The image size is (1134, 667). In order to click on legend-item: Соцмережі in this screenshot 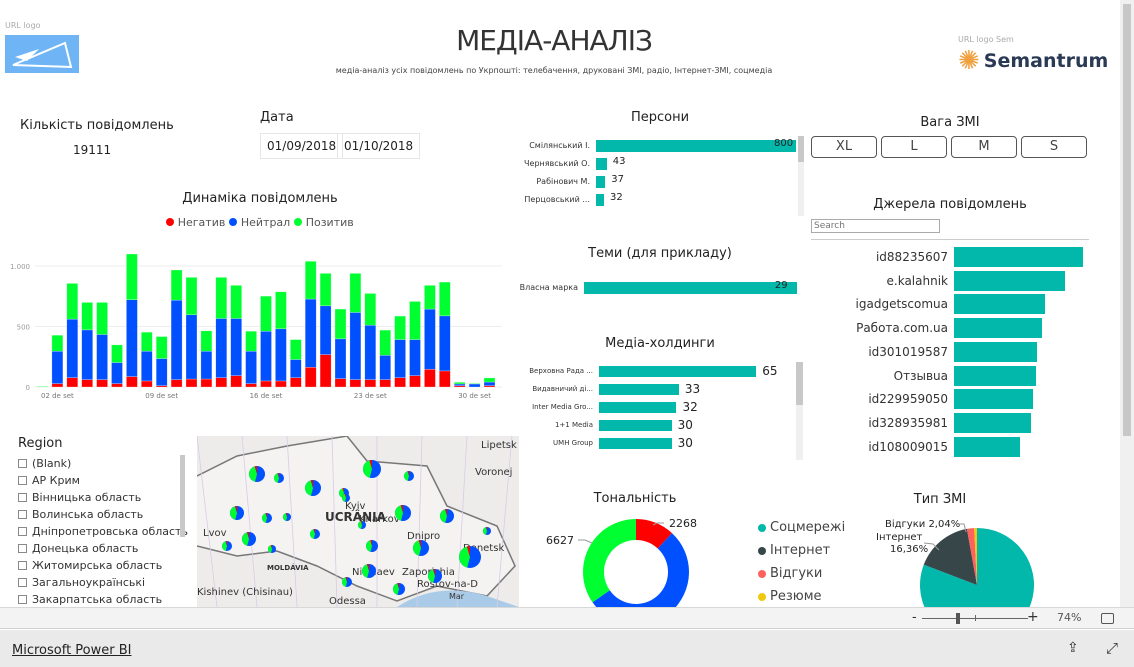, I will do `click(801, 527)`.